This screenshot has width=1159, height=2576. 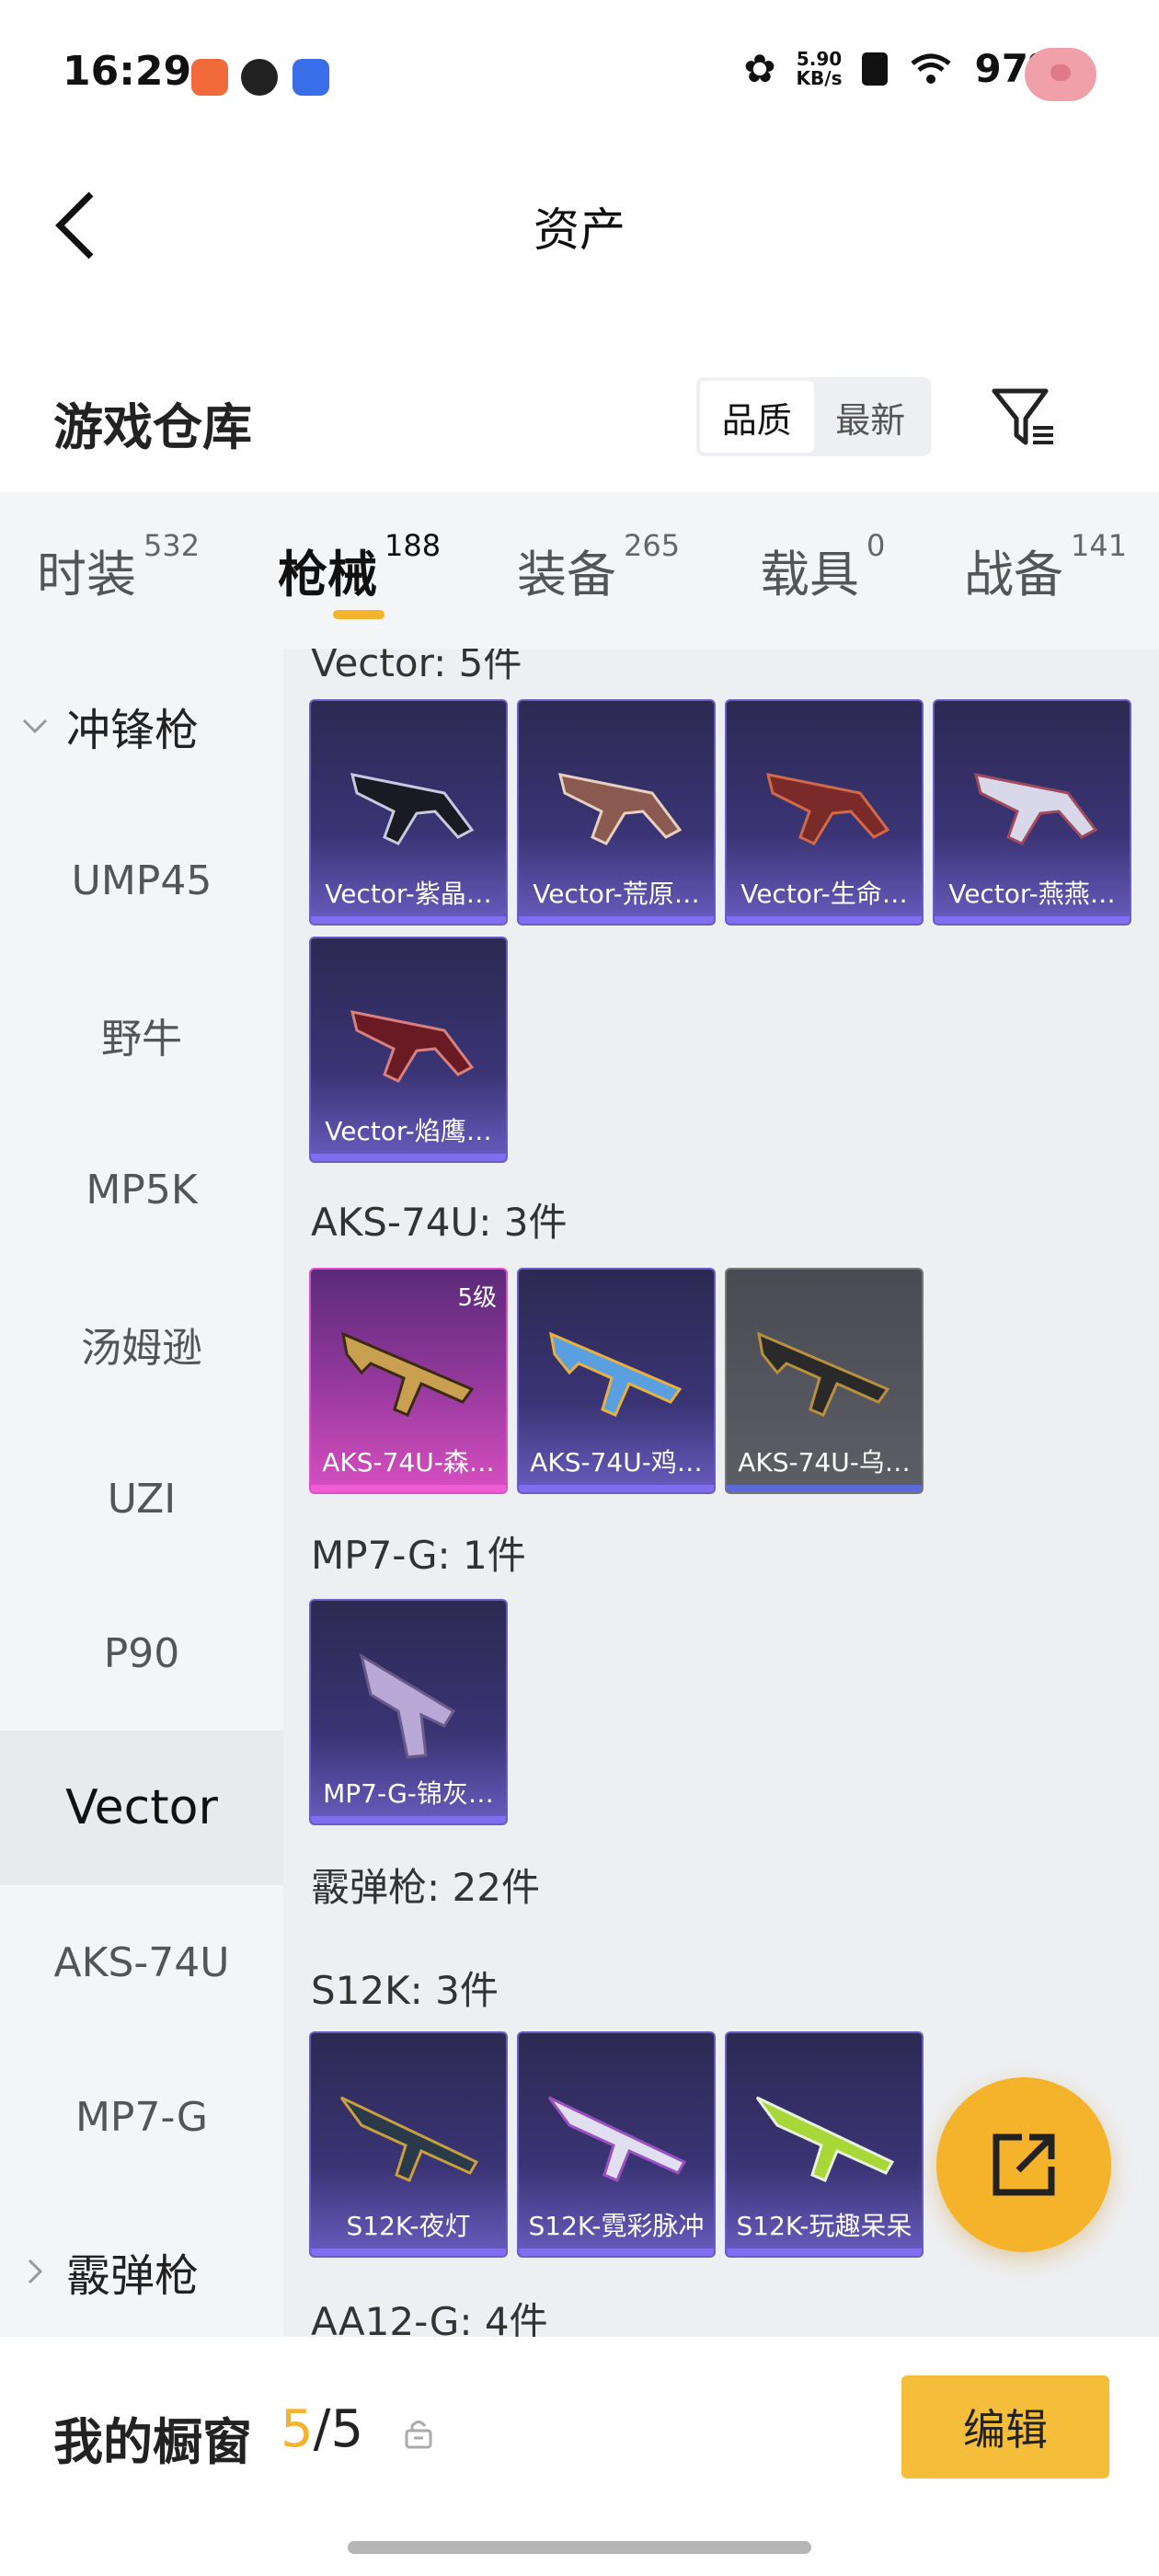 What do you see at coordinates (152, 427) in the screenshot?
I see `warehouse-title: 游戏仓库` at bounding box center [152, 427].